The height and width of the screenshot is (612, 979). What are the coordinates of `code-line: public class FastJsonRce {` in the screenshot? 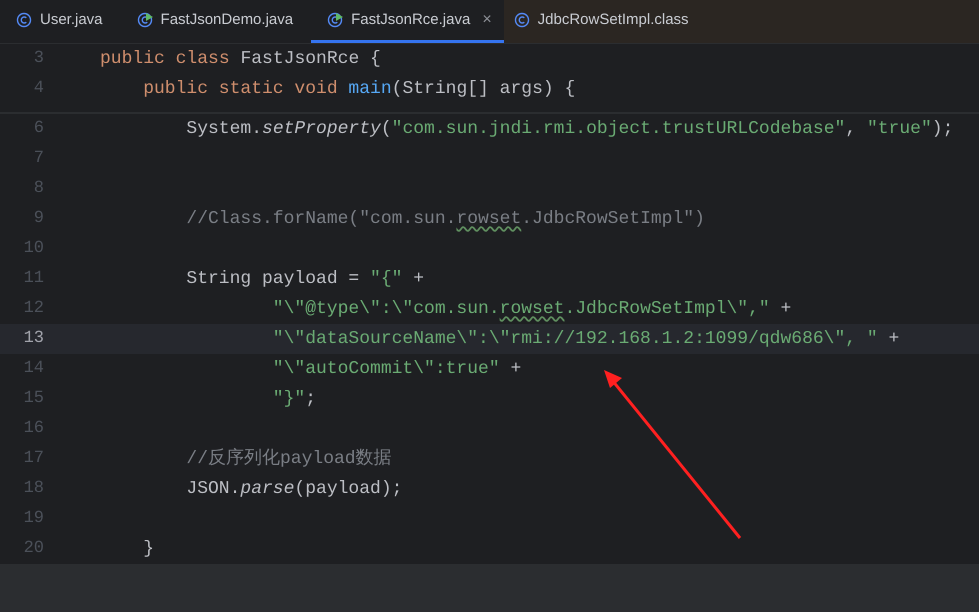 It's located at (240, 58).